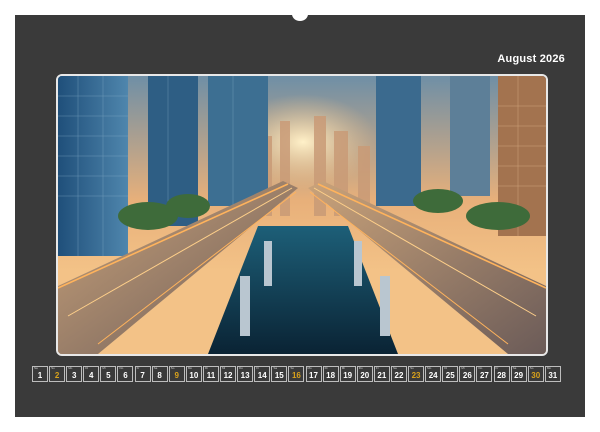  Describe the element at coordinates (91, 374) in the screenshot. I see `day-cell: Di 4` at that location.